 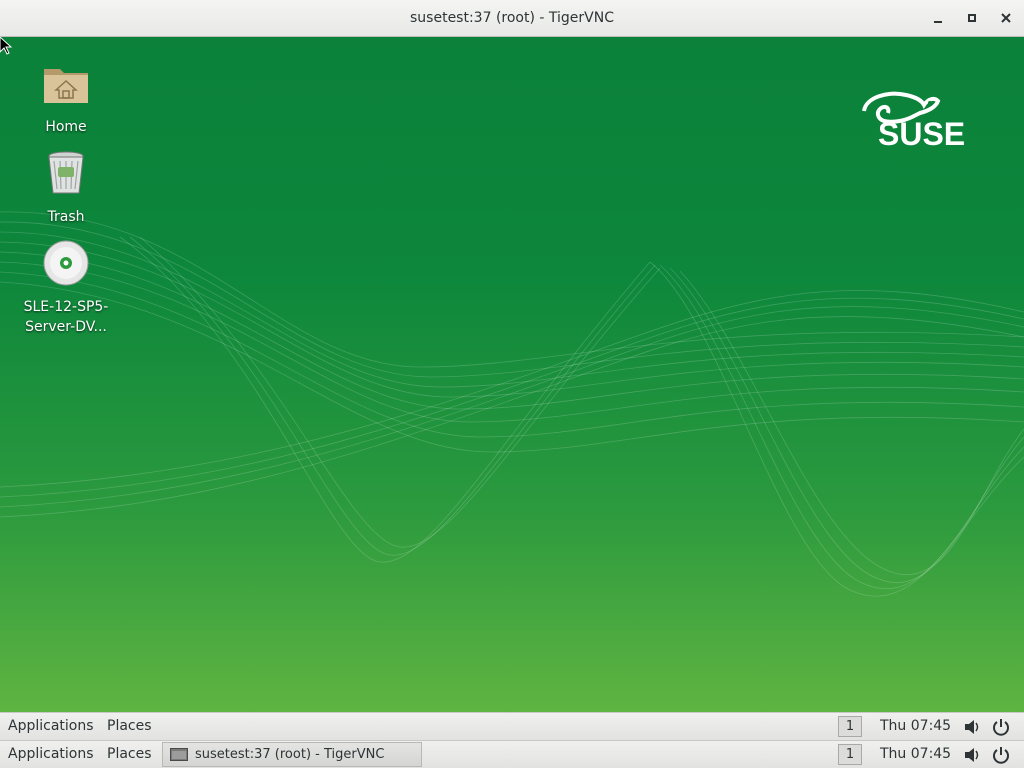 I want to click on close-button, so click(x=1006, y=18).